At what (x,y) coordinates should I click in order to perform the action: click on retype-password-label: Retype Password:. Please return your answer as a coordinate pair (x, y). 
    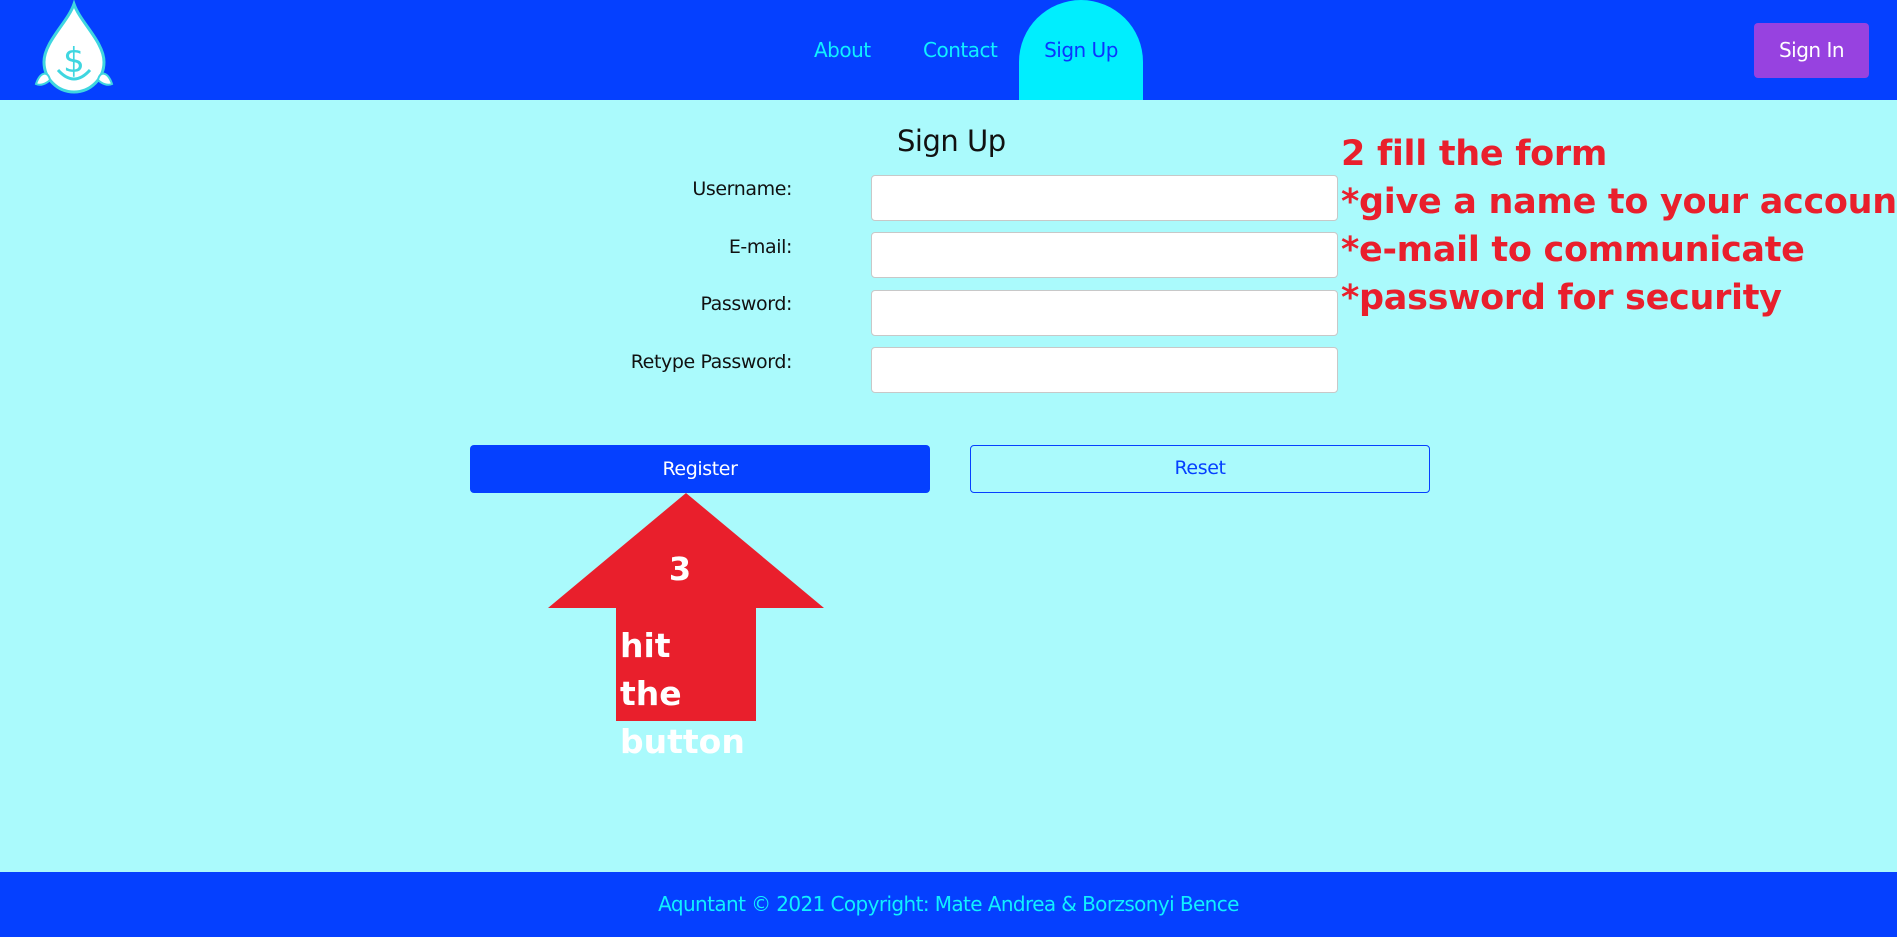
    Looking at the image, I should click on (711, 362).